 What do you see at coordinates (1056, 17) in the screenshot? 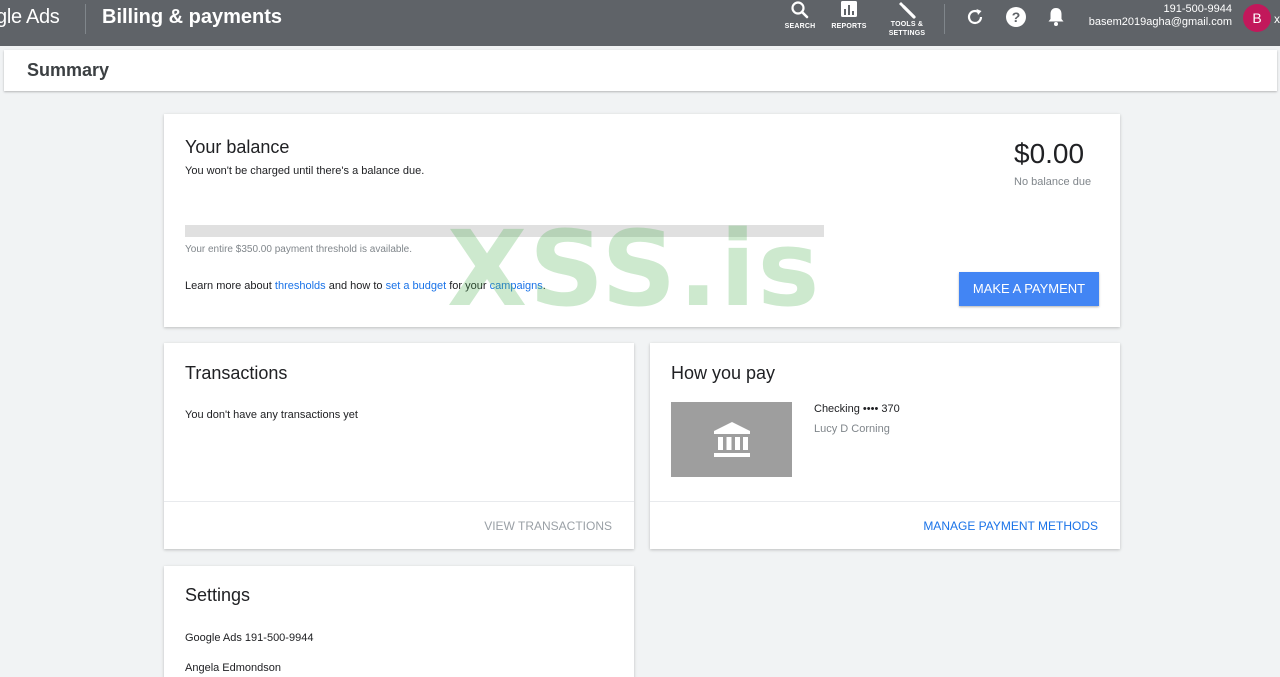
I see `bell-icon` at bounding box center [1056, 17].